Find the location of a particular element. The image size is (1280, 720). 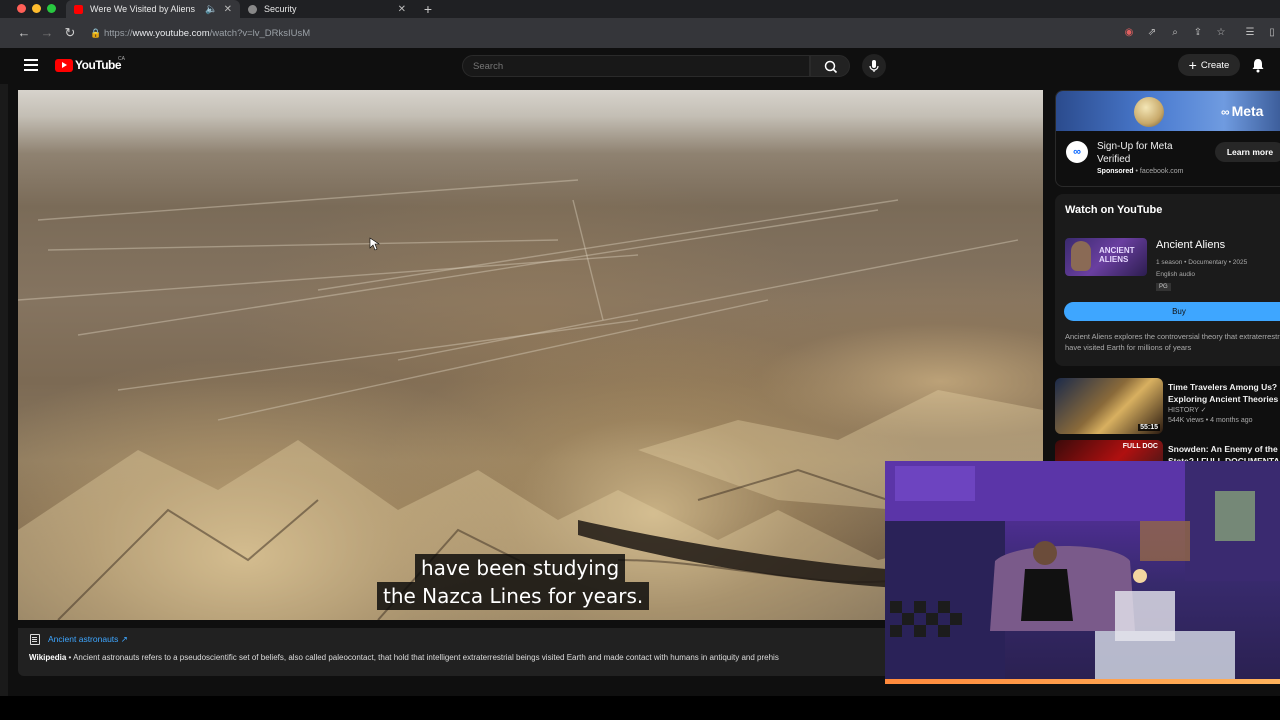

window-left-edge is located at coordinates (4, 390).